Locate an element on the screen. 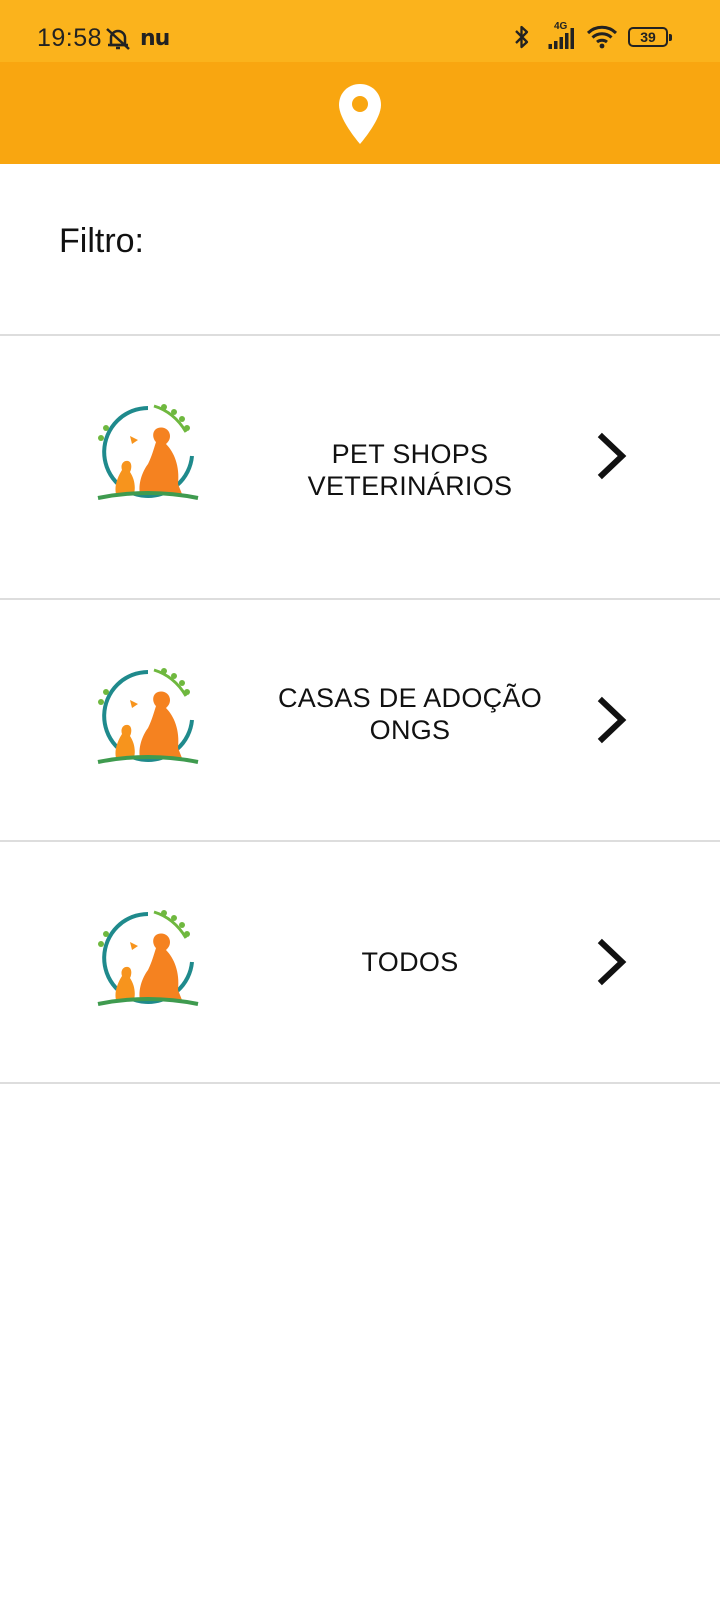 The width and height of the screenshot is (720, 1600). alarm-off-icon is located at coordinates (118, 38).